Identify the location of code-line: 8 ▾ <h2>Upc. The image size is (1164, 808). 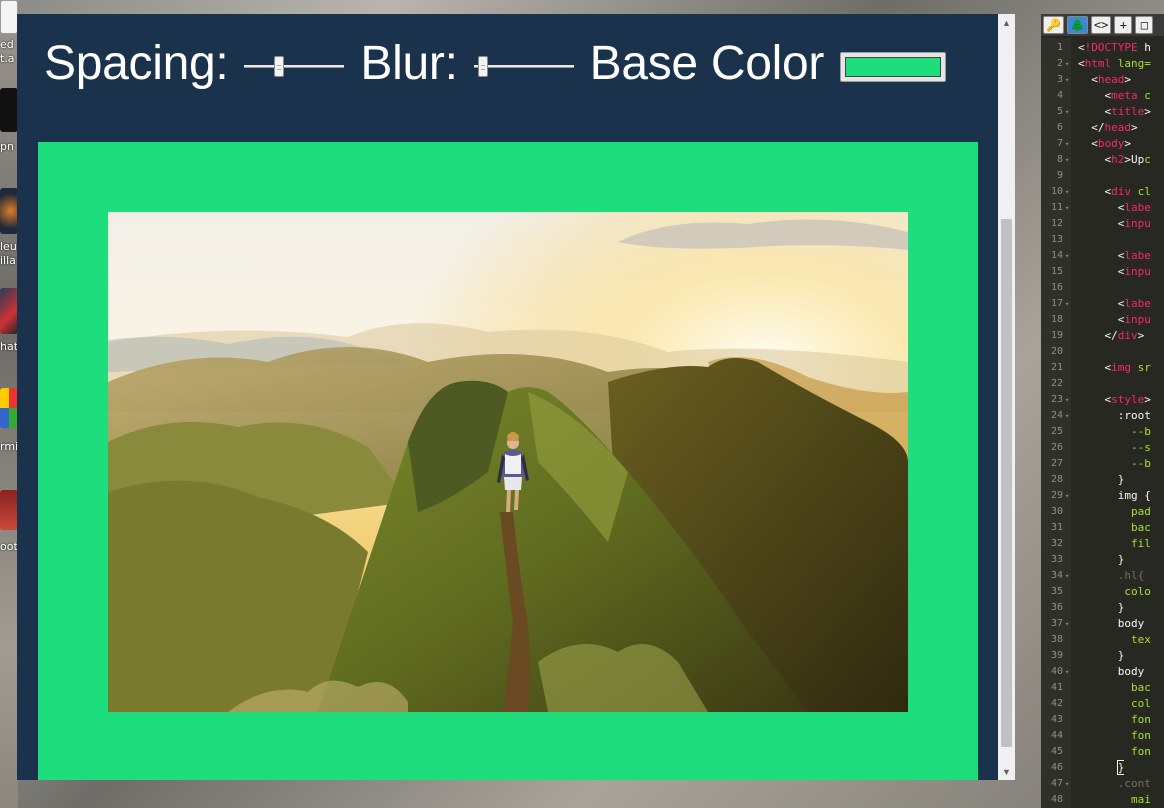
(1102, 160).